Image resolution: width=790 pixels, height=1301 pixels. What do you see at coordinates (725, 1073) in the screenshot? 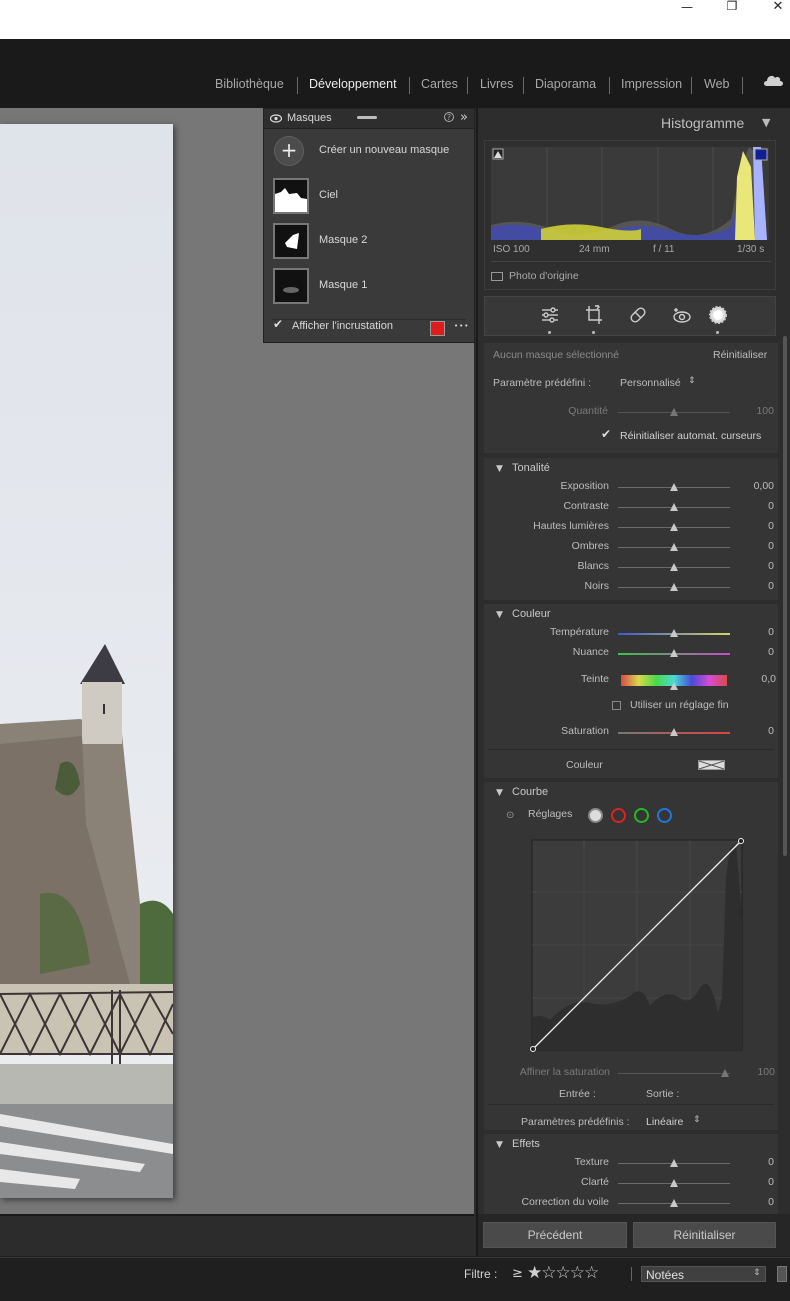
I see `refine-saturation-knob` at bounding box center [725, 1073].